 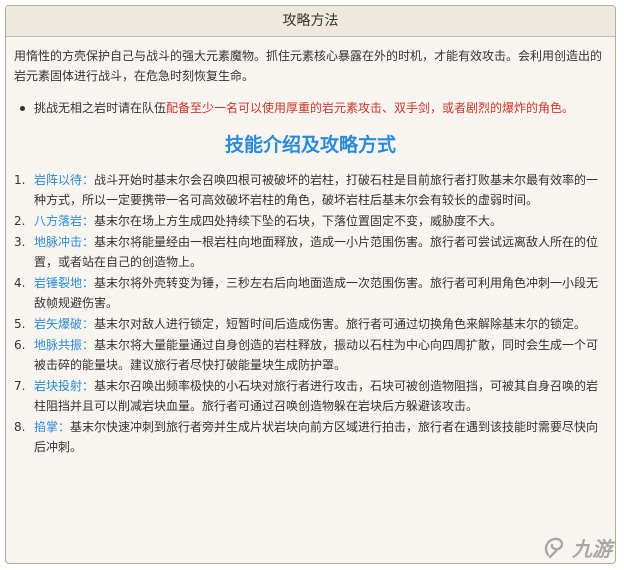 What do you see at coordinates (64, 180) in the screenshot?
I see `skill-name: 岩阵以待：` at bounding box center [64, 180].